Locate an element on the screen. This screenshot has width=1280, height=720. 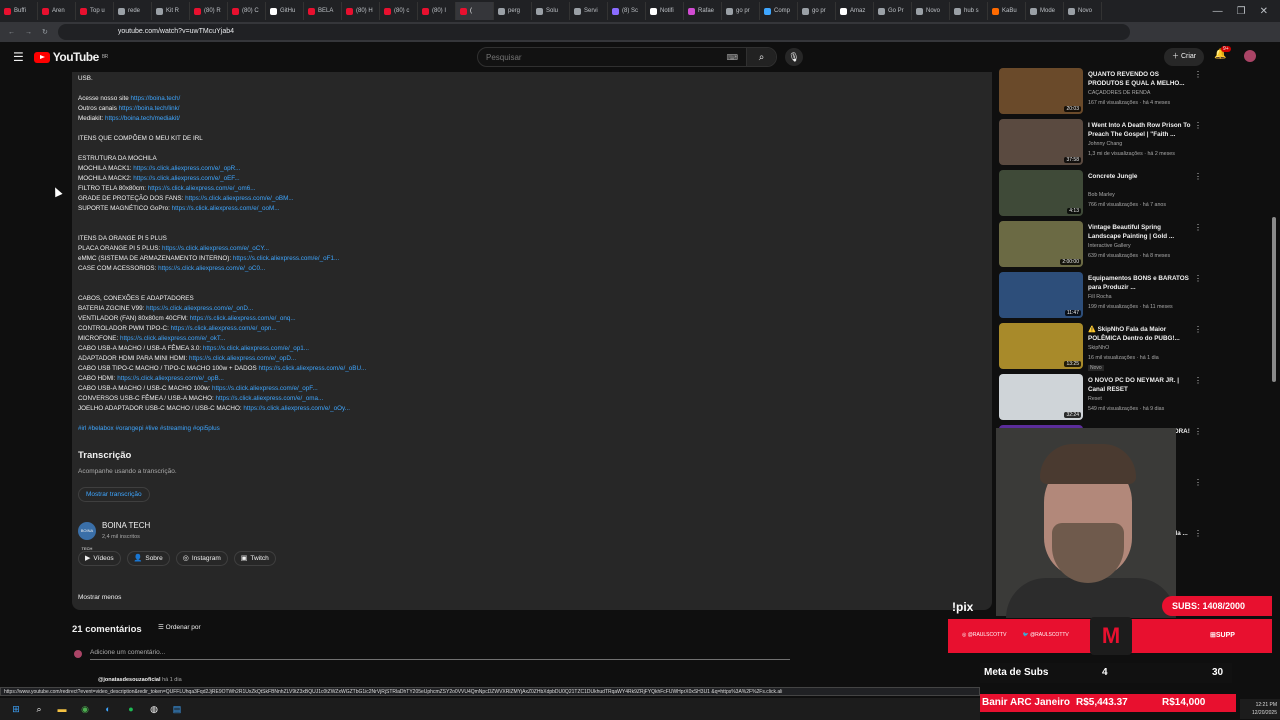
chrome-icon: ◉ is located at coordinates (85, 709).